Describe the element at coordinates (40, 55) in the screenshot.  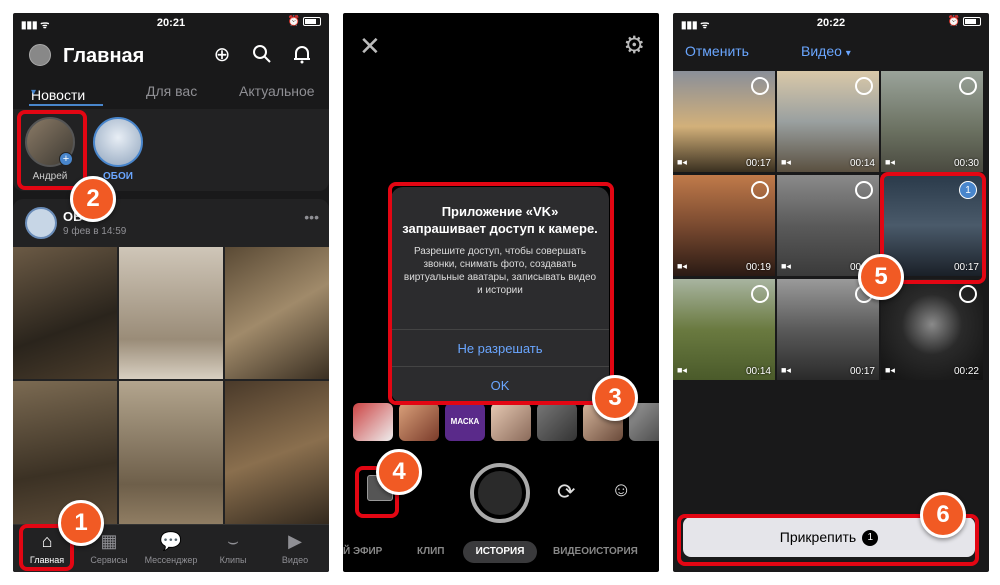
I see `profile-avatar` at that location.